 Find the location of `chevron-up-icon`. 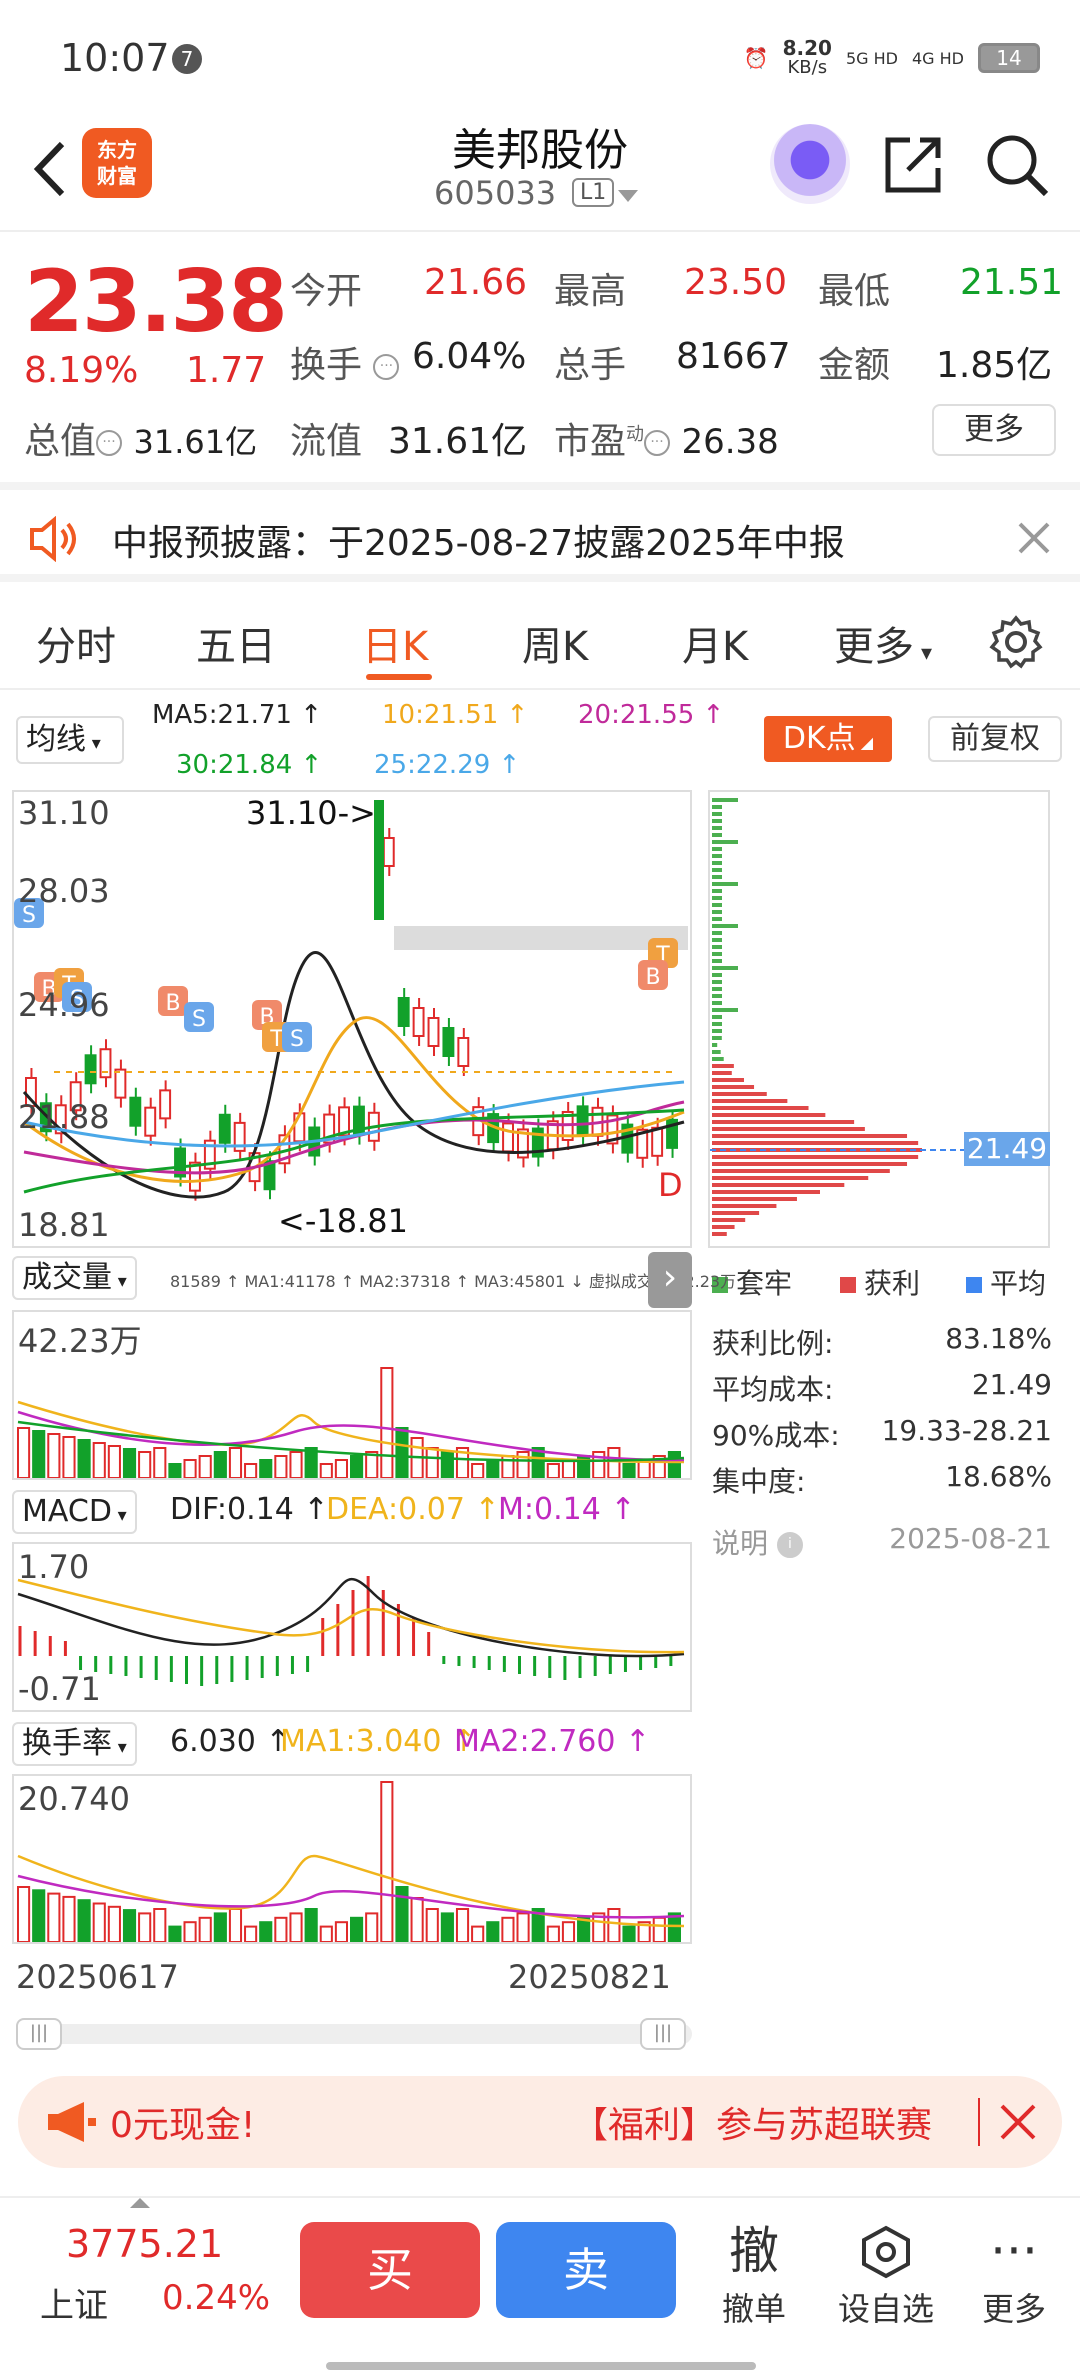

chevron-up-icon is located at coordinates (140, 2203).